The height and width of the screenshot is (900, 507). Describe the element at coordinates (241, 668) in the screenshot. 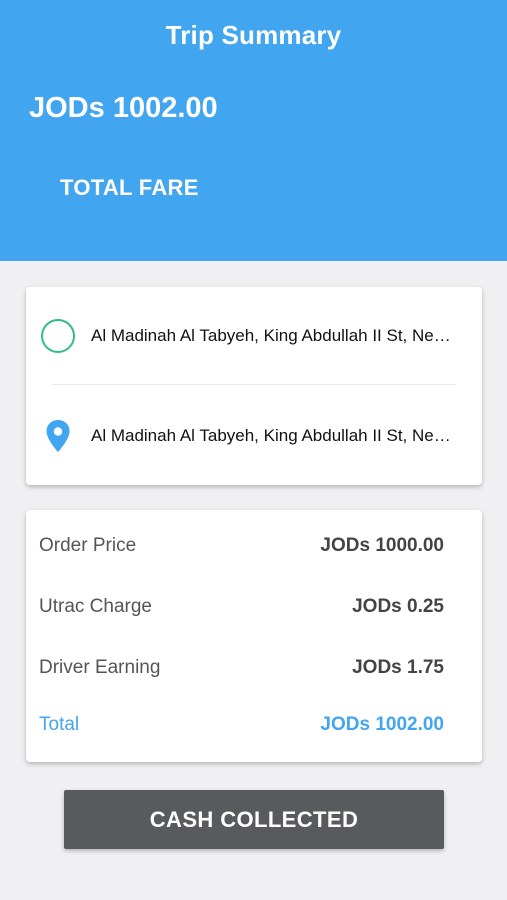

I see `fare-row-driver-earning: Driver Earning JODs 1.75` at that location.